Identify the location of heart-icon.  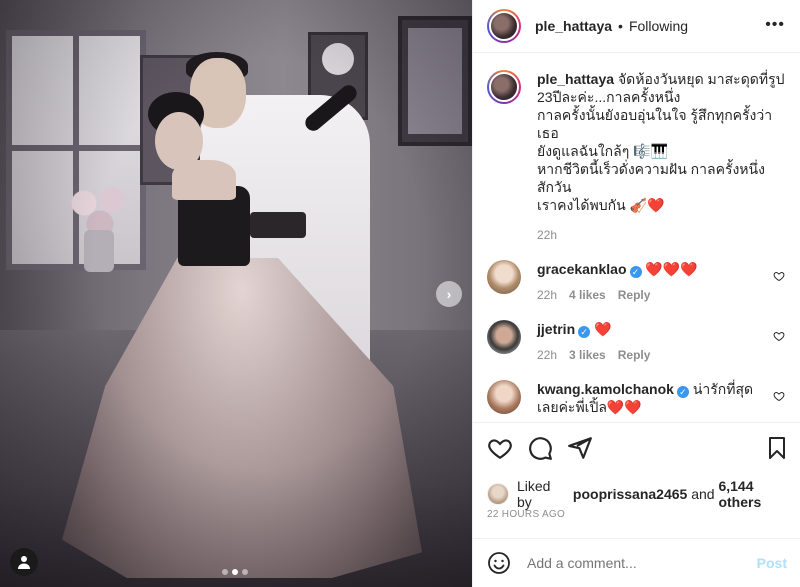
(500, 448).